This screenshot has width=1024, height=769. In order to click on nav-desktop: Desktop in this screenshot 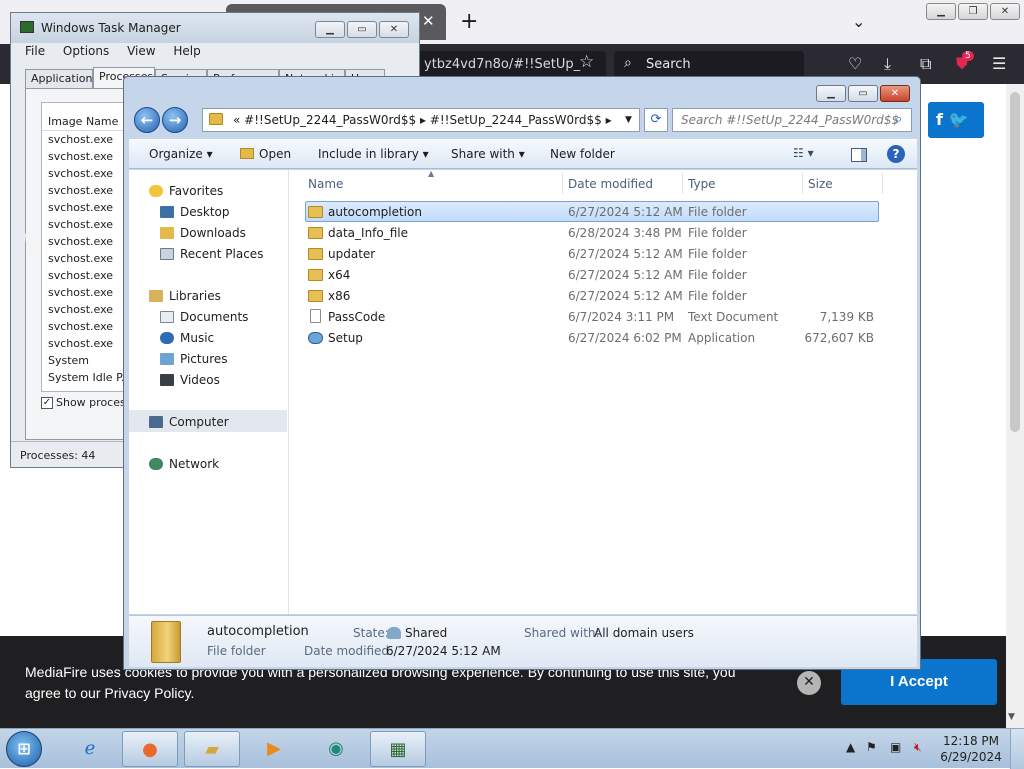, I will do `click(195, 212)`.